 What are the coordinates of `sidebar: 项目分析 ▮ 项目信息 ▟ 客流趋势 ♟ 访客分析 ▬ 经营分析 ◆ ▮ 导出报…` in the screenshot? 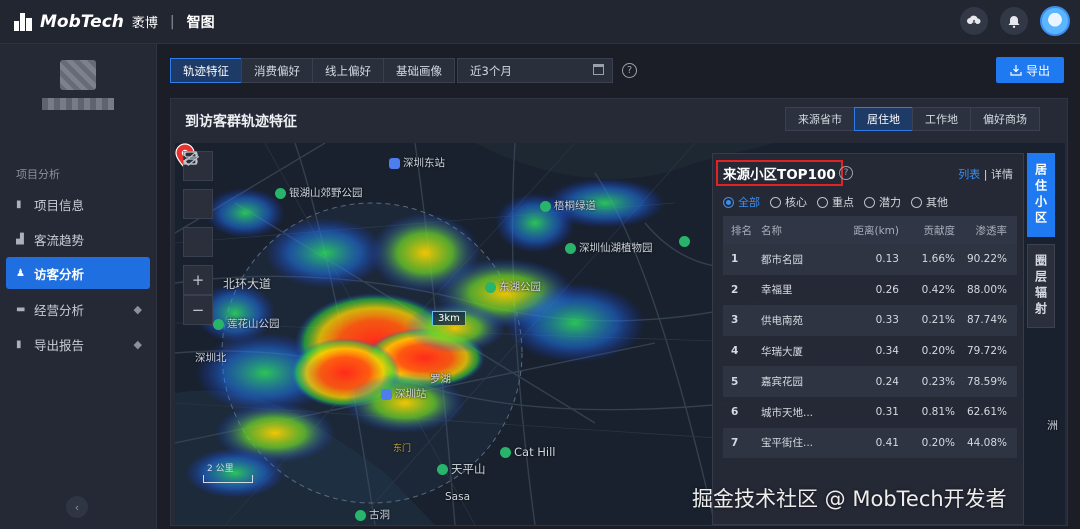 It's located at (78, 286).